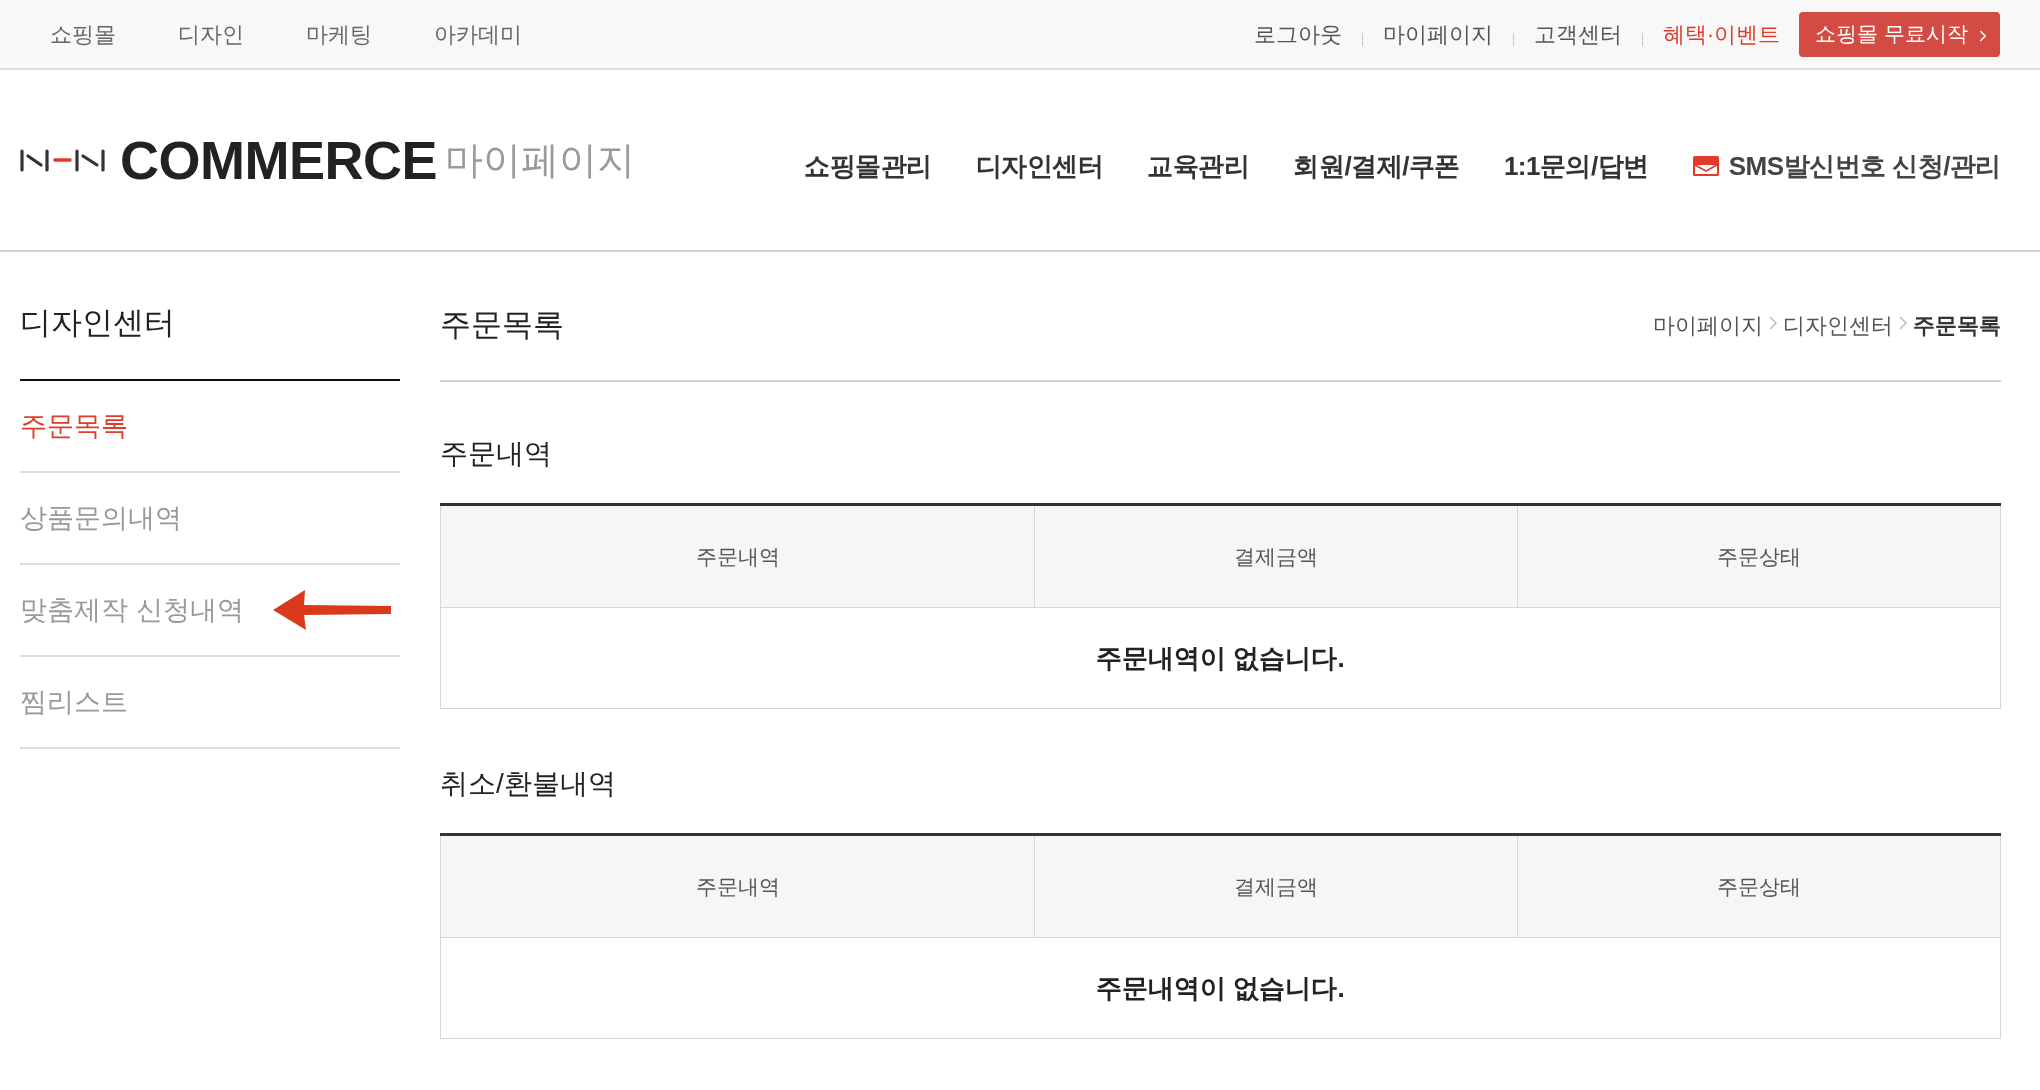  I want to click on section-heading: 취소/환불내역, so click(528, 784).